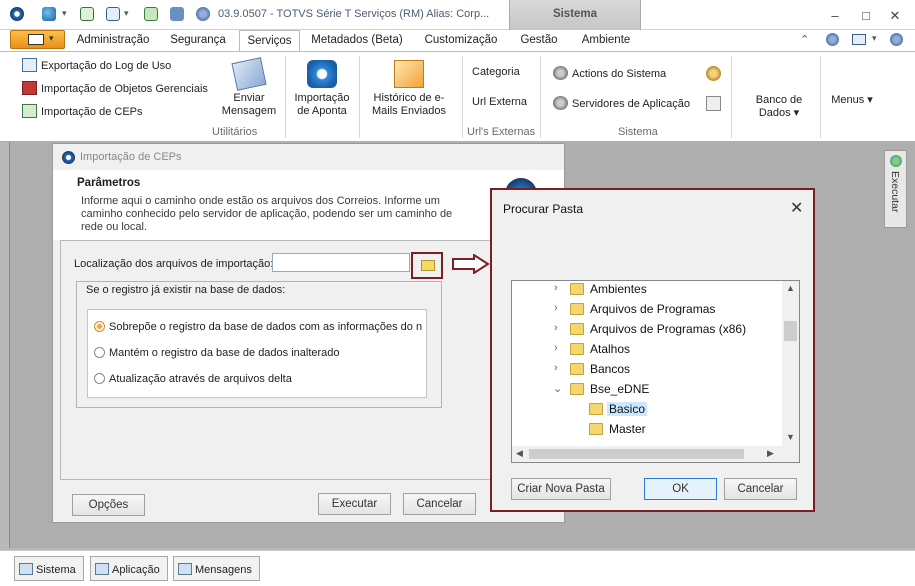 The height and width of the screenshot is (586, 915). Describe the element at coordinates (461, 40) in the screenshot. I see `tab-customizacao: Customização` at that location.